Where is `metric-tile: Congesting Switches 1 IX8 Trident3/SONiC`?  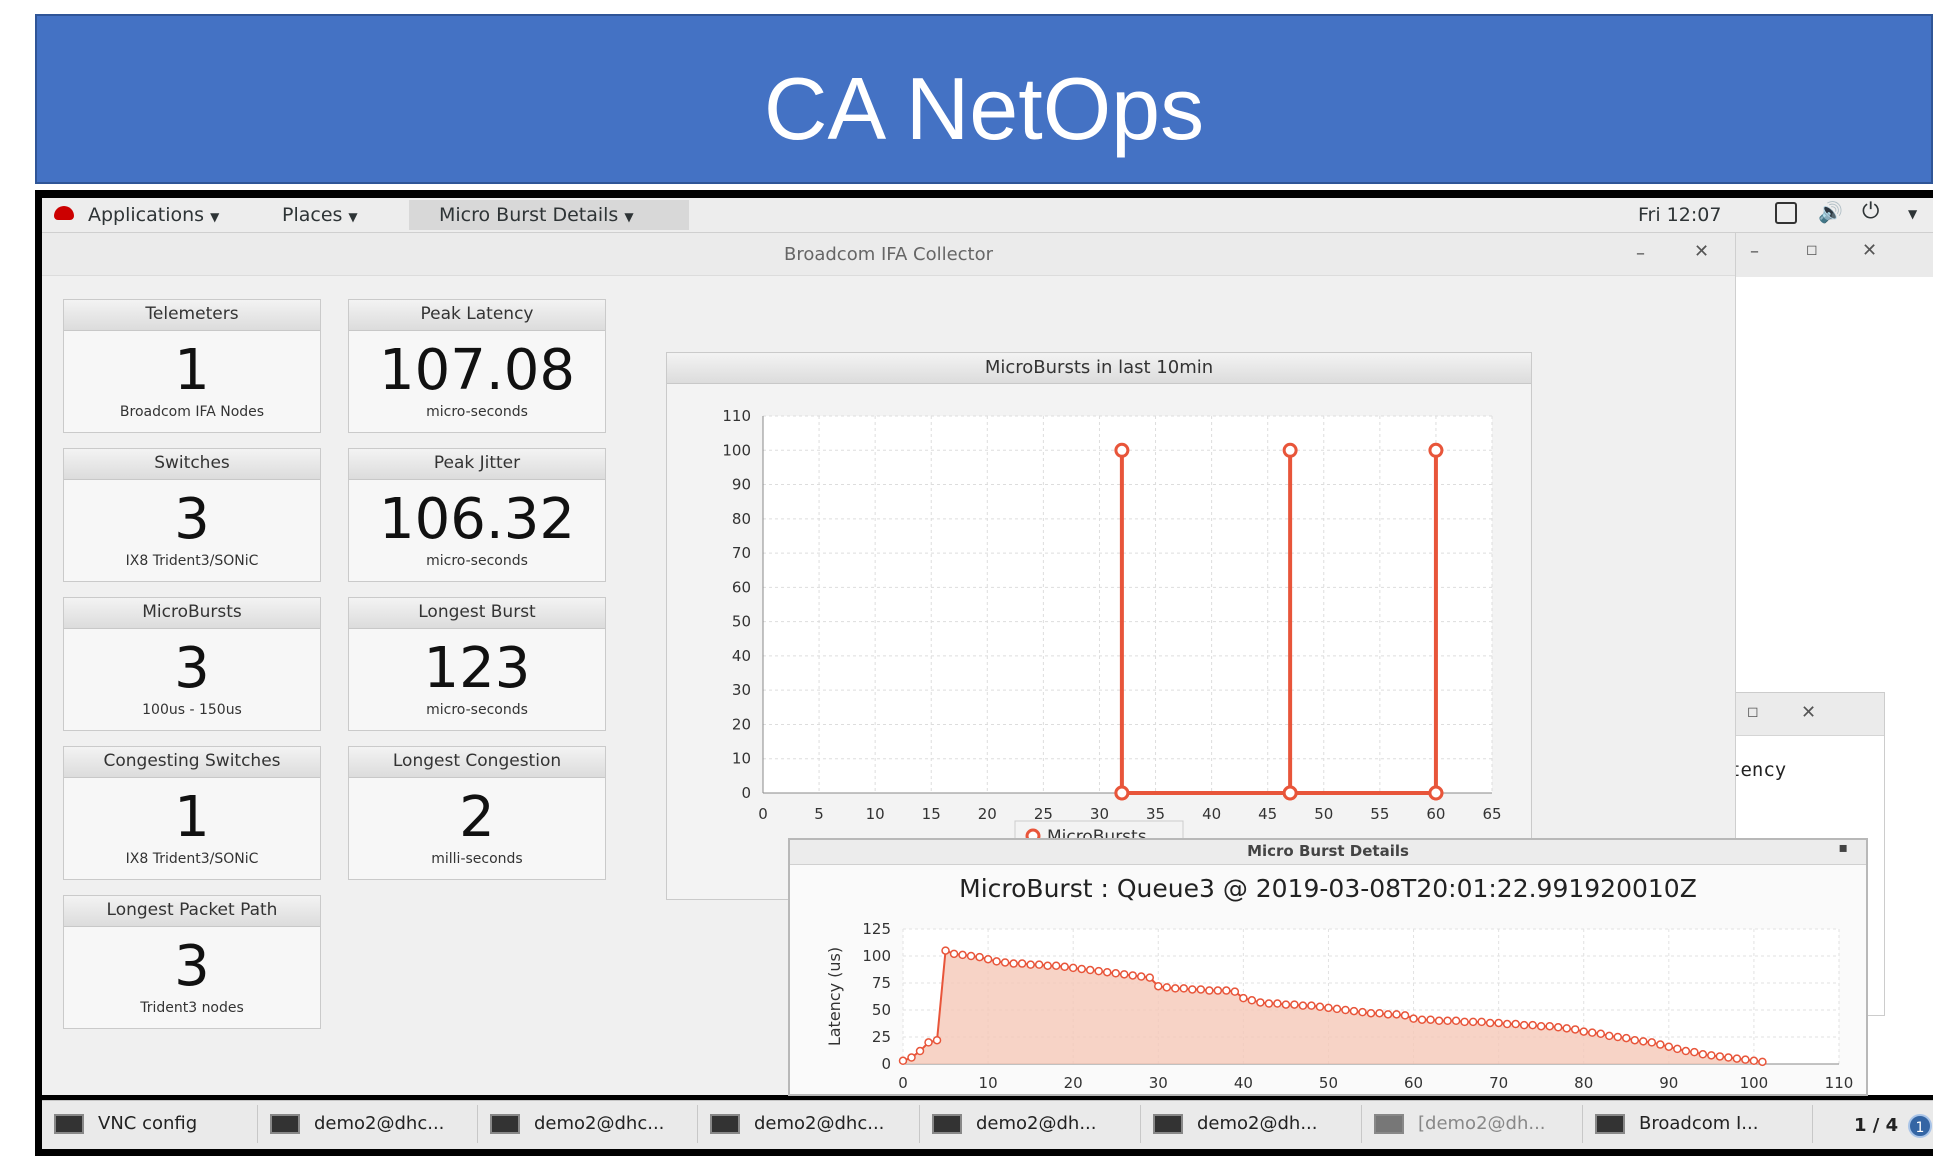 metric-tile: Congesting Switches 1 IX8 Trident3/SONiC is located at coordinates (192, 813).